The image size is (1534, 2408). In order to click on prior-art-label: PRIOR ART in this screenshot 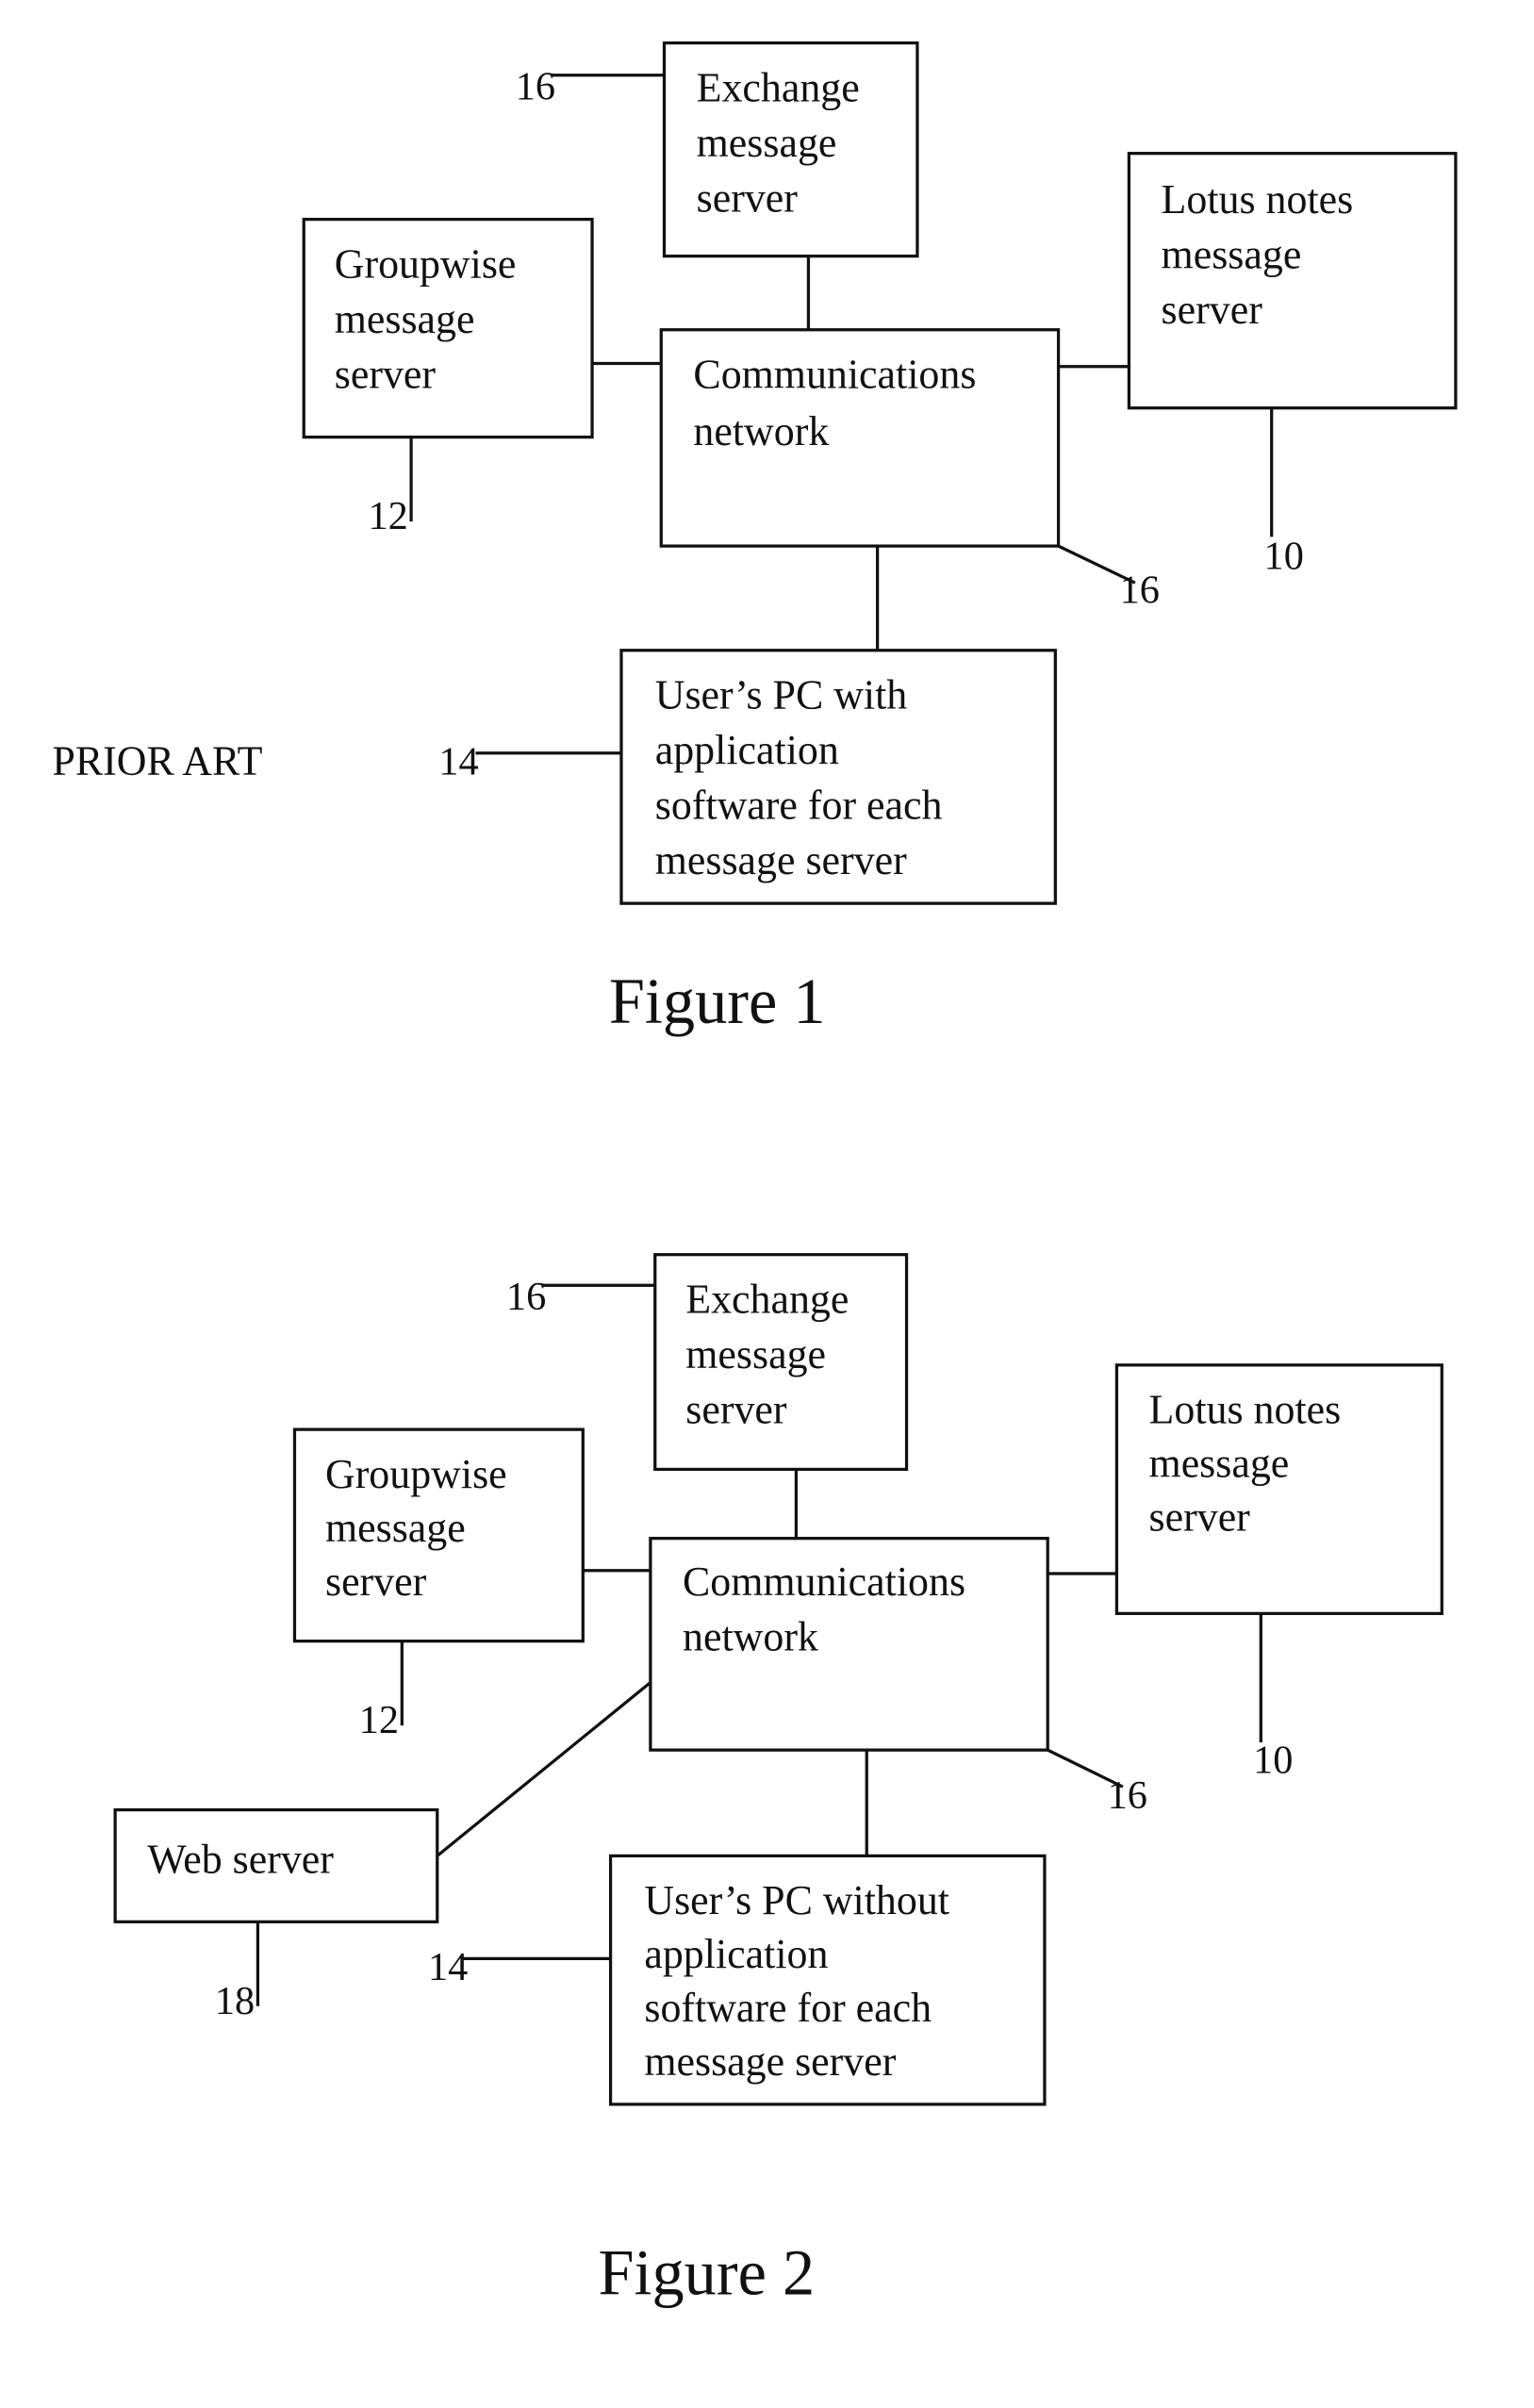, I will do `click(157, 761)`.